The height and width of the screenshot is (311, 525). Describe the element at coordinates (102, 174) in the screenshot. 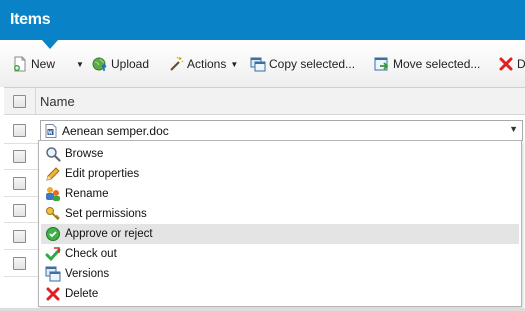

I see `menu-item-label: Edit properties` at that location.